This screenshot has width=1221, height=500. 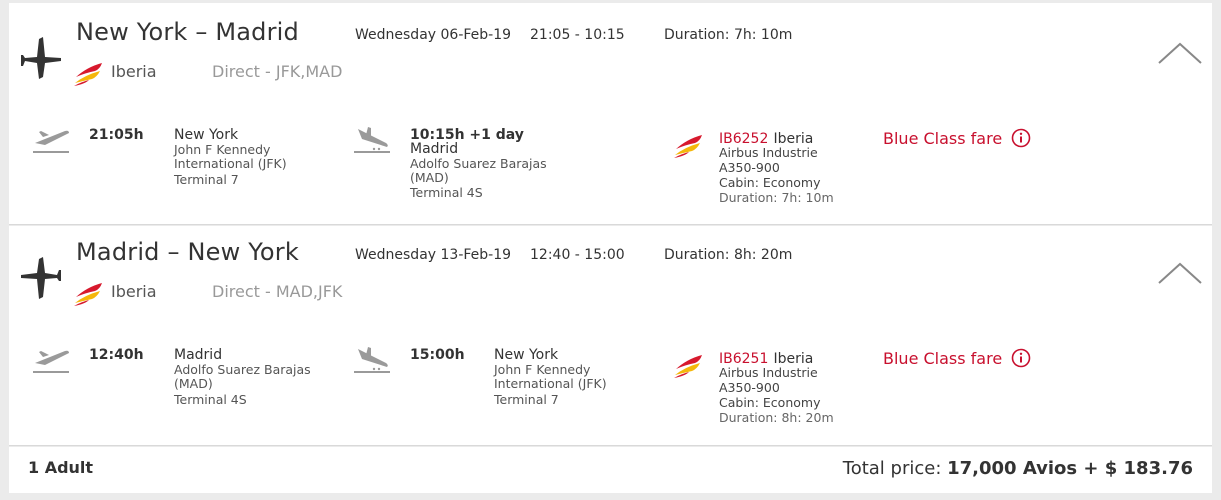 I want to click on route-title: Madrid – New York, so click(x=187, y=252).